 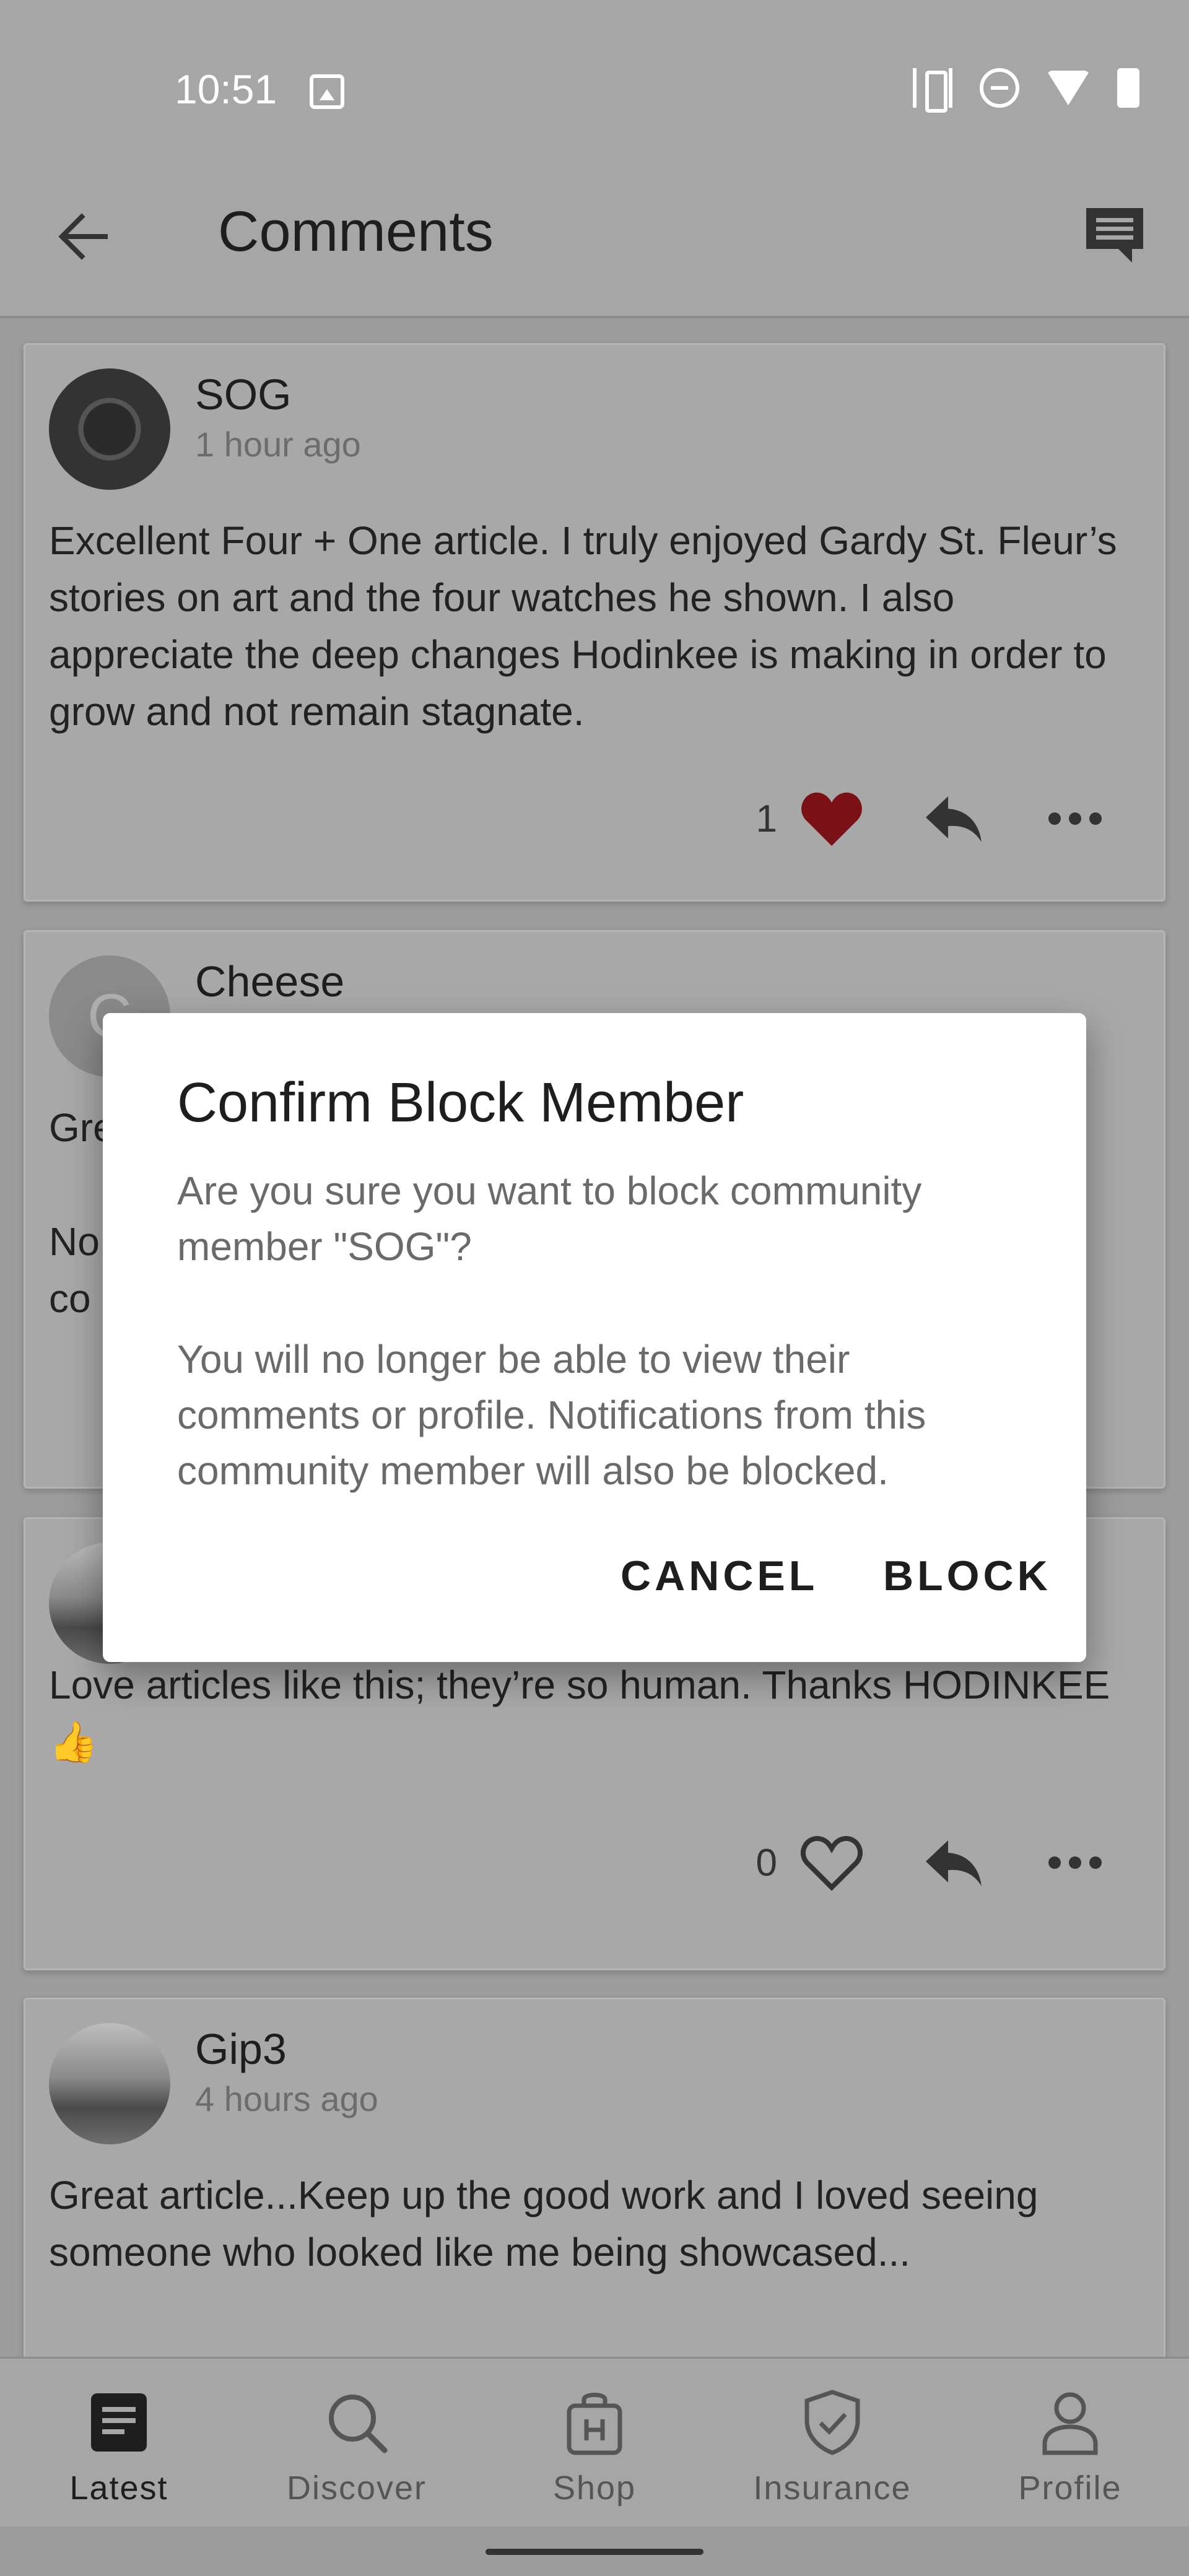 I want to click on latest-icon, so click(x=119, y=2422).